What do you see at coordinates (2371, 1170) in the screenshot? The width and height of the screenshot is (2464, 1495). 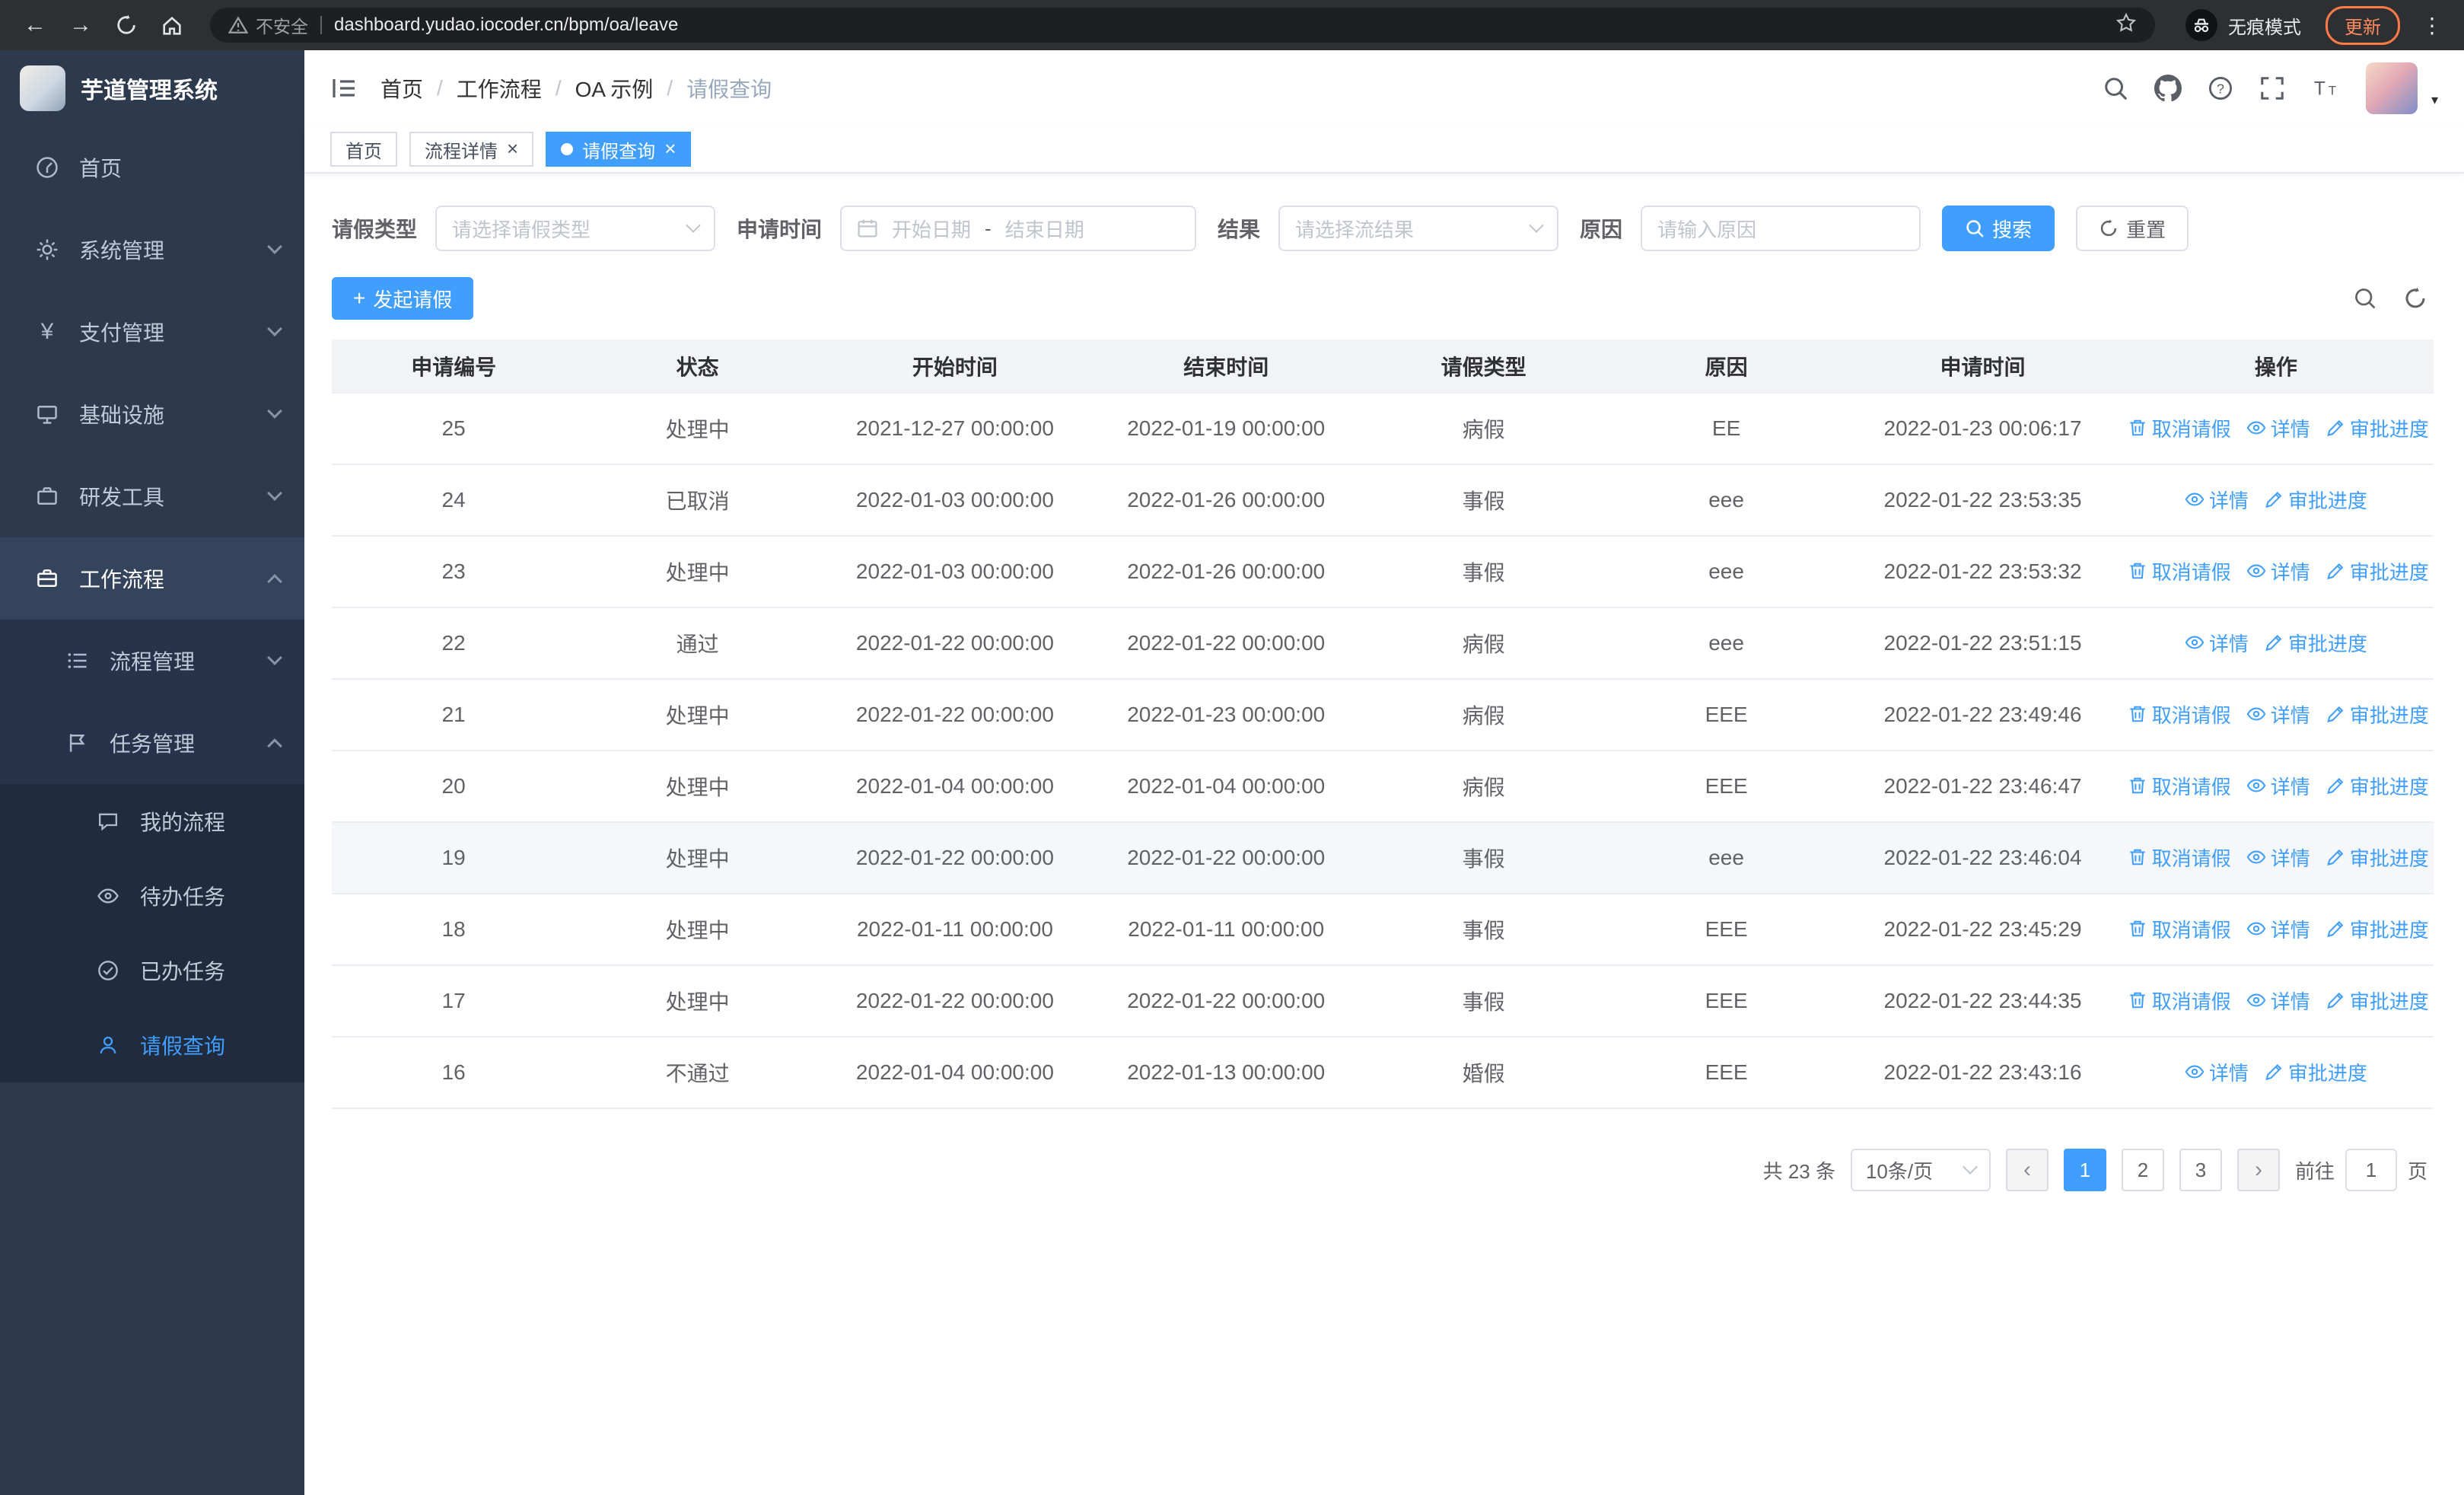 I see `goto-page-input` at bounding box center [2371, 1170].